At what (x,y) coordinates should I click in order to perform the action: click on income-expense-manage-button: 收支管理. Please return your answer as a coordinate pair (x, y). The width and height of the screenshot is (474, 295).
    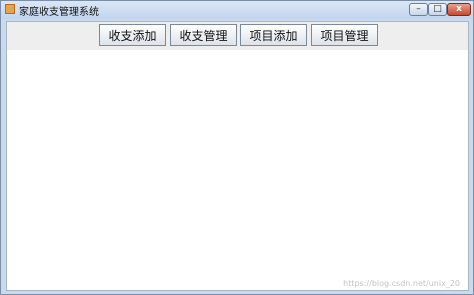
    Looking at the image, I should click on (203, 35).